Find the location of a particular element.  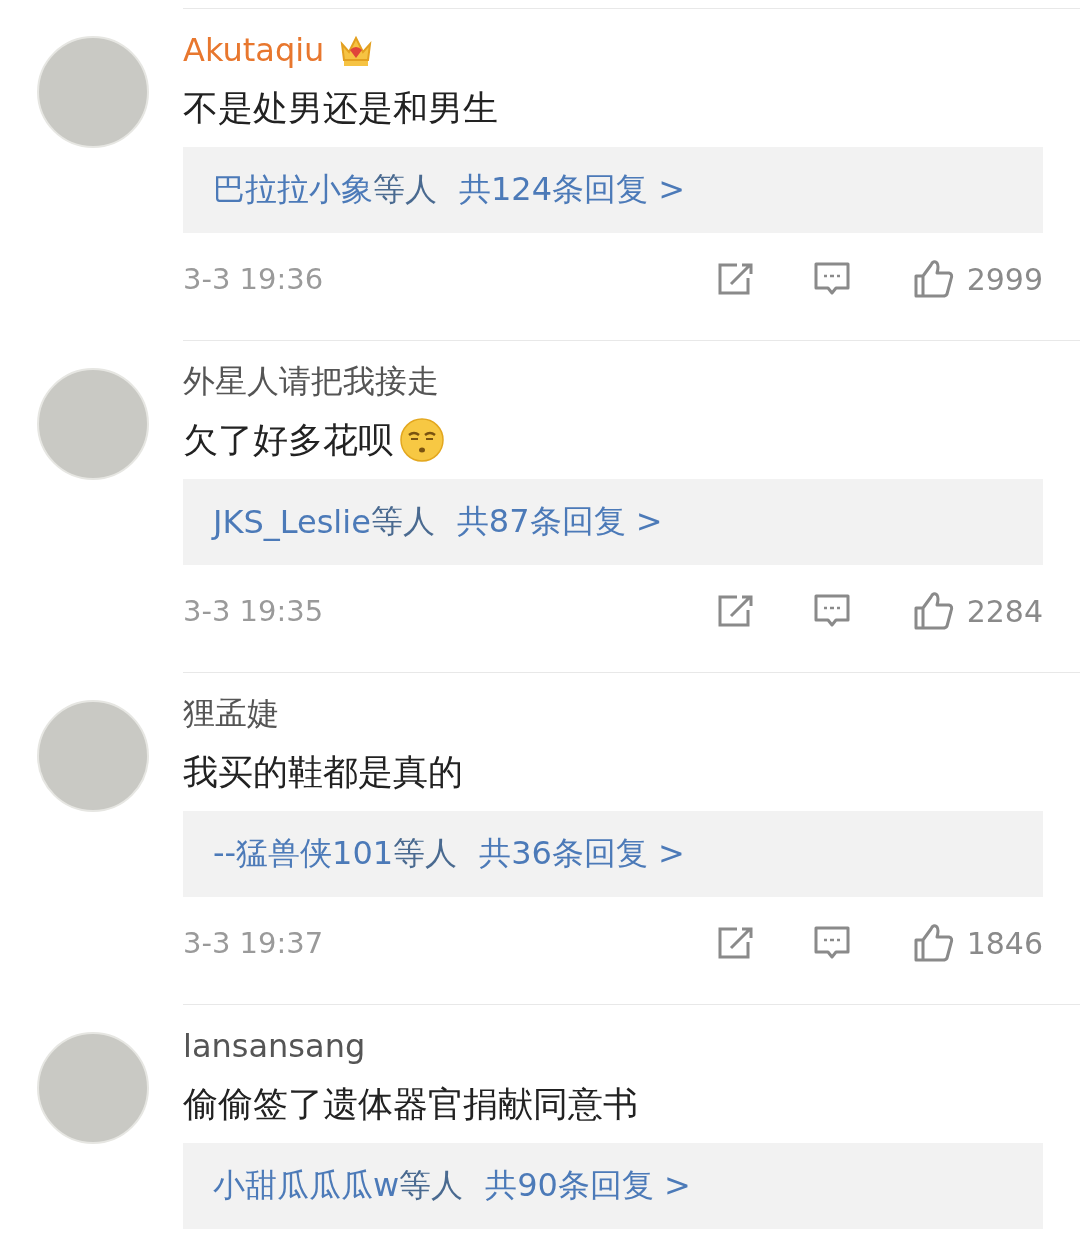

reply-usernames: 巴拉拉小象 is located at coordinates (293, 189).